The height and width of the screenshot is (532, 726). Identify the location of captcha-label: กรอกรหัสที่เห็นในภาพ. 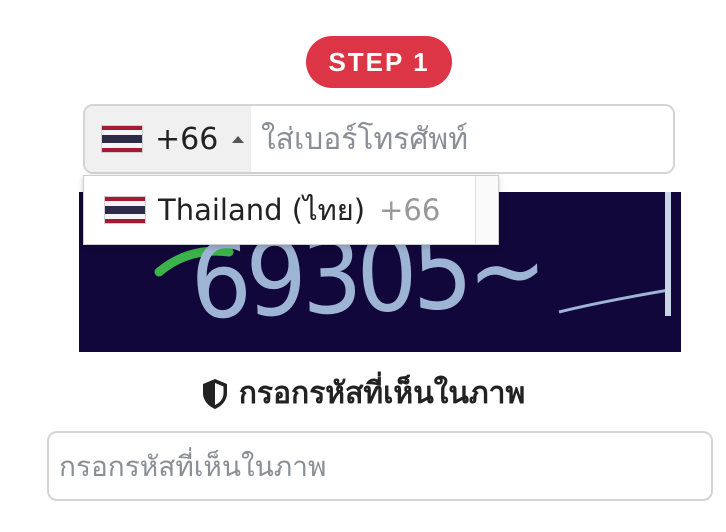
(363, 393).